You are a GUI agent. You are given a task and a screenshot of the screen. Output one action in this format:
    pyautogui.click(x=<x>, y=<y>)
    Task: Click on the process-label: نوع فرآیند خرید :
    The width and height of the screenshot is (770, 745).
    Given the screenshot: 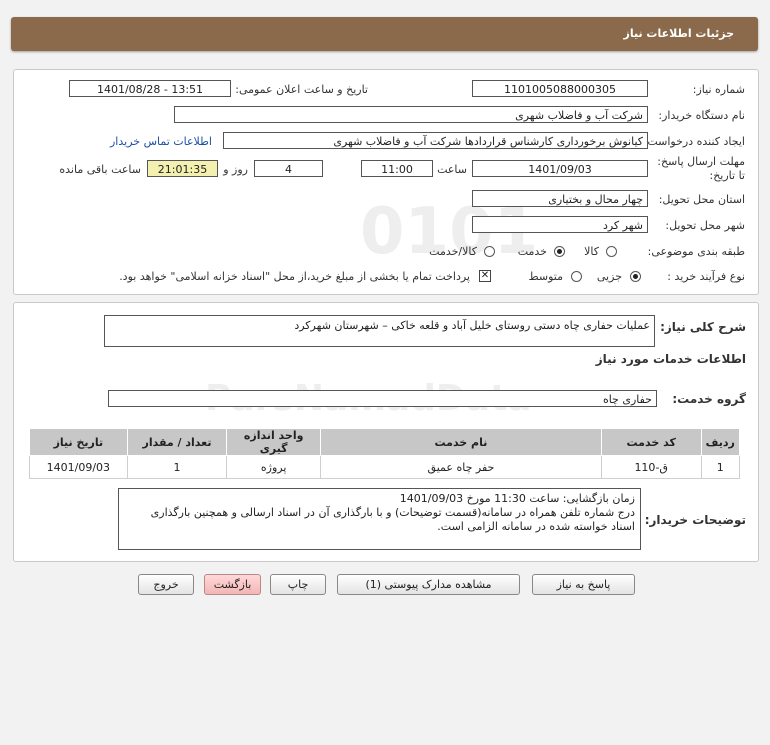 What is the action you would take?
    pyautogui.click(x=706, y=276)
    